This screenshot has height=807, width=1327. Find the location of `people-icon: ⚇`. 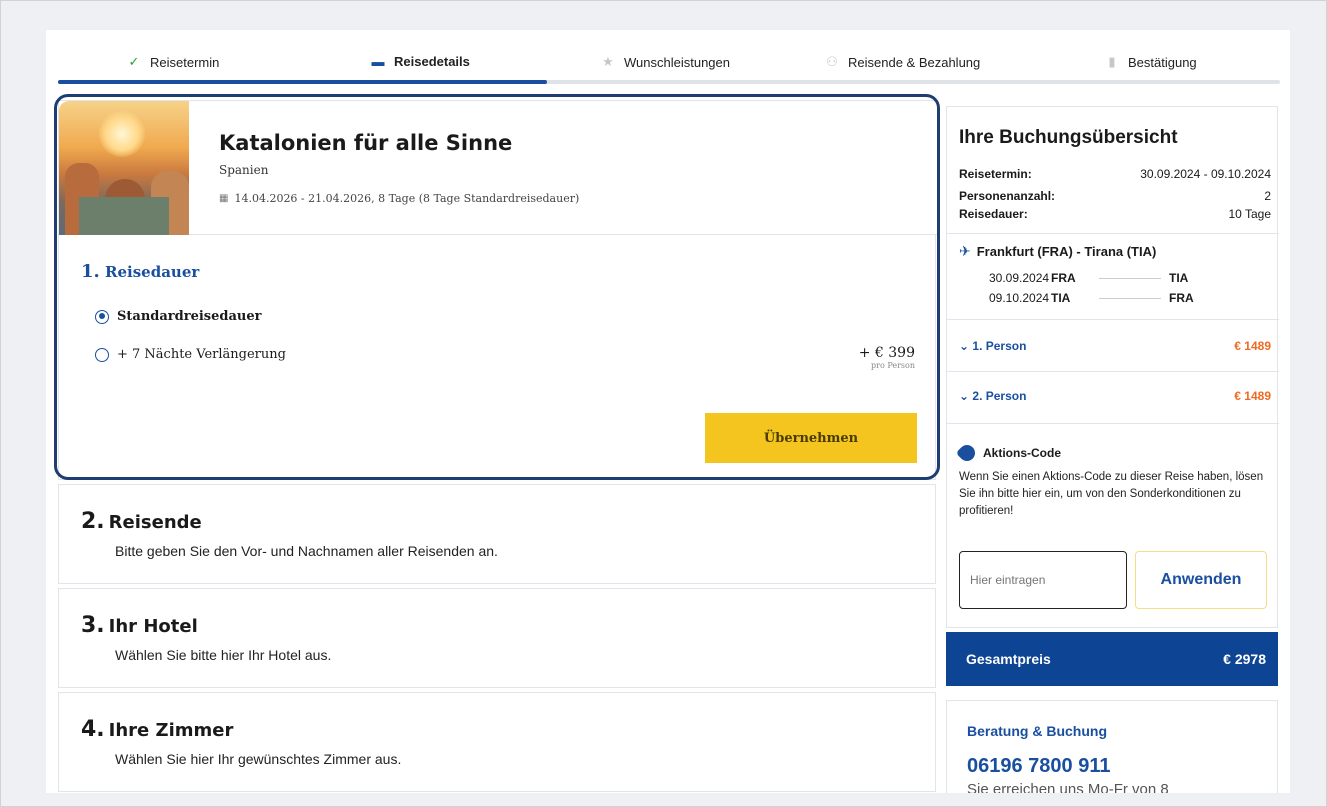

people-icon: ⚇ is located at coordinates (832, 61).